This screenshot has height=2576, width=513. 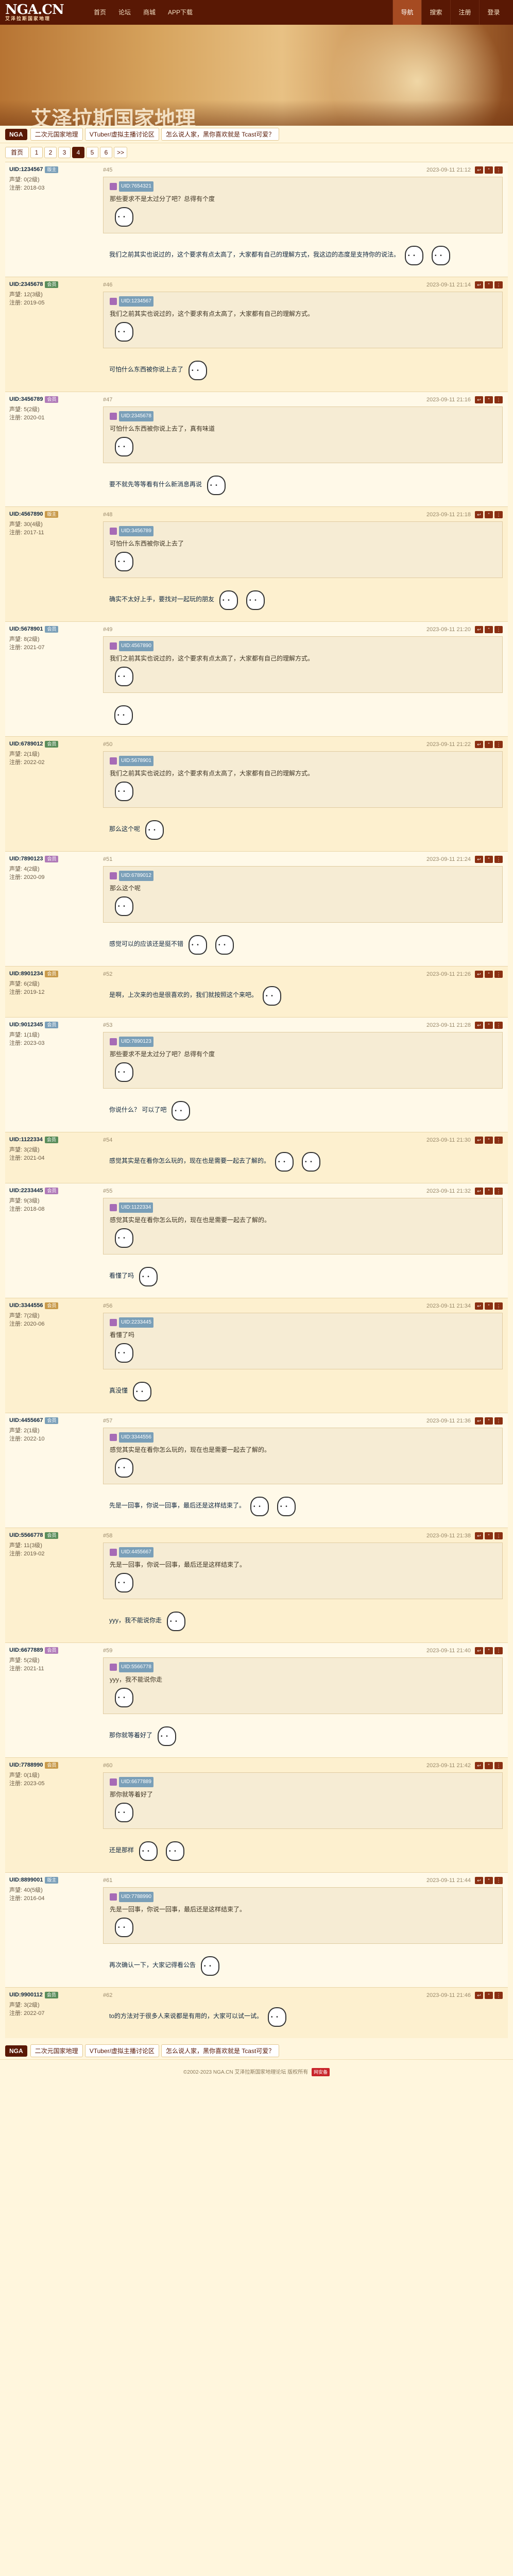 What do you see at coordinates (180, 12) in the screenshot?
I see `nav-app: APP下载` at bounding box center [180, 12].